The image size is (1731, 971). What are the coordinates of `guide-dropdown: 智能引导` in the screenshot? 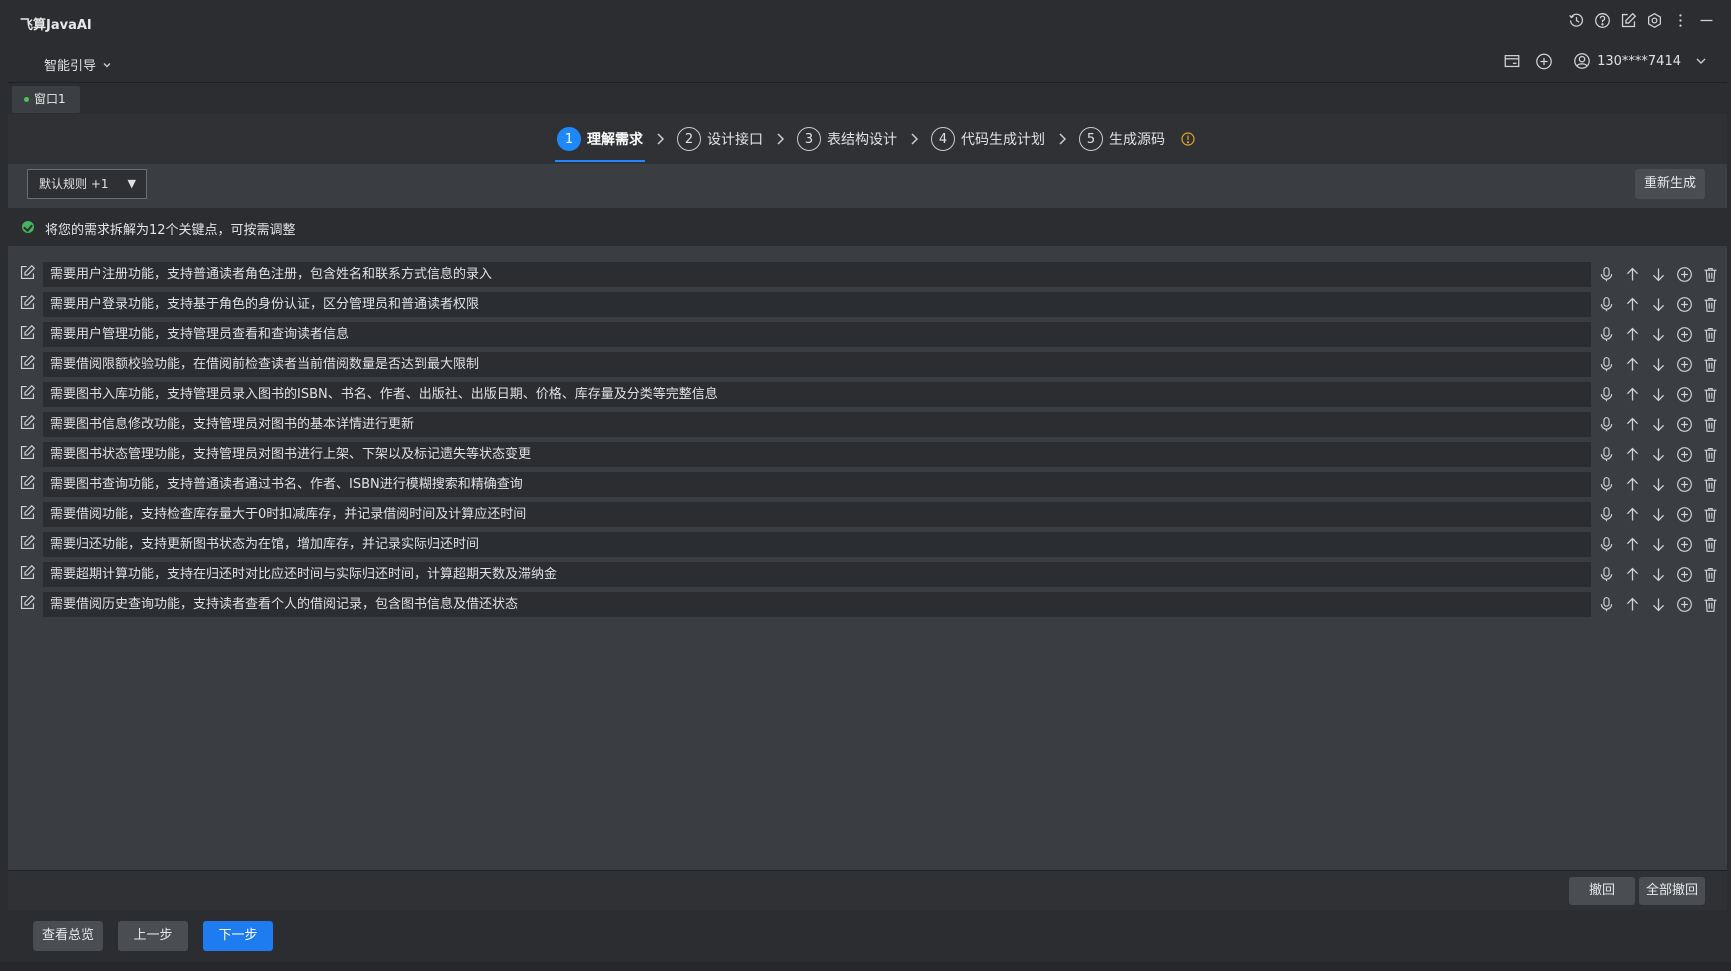 It's located at (78, 64).